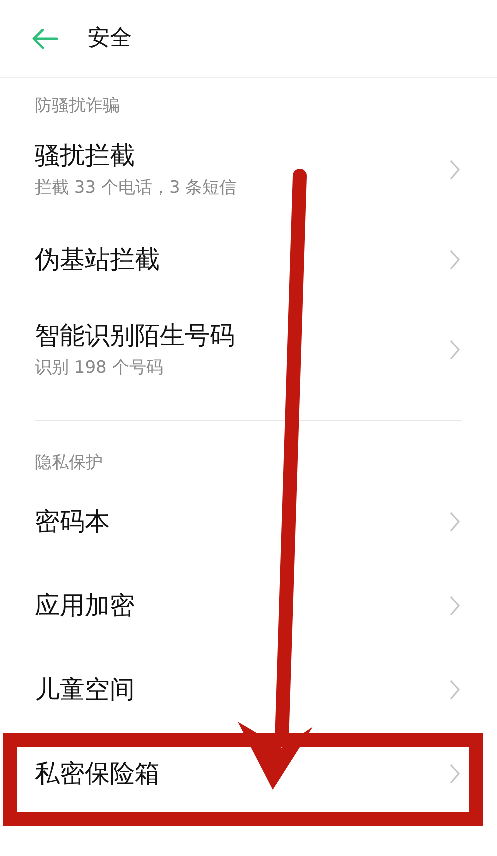  I want to click on page-title: 安全, so click(110, 39).